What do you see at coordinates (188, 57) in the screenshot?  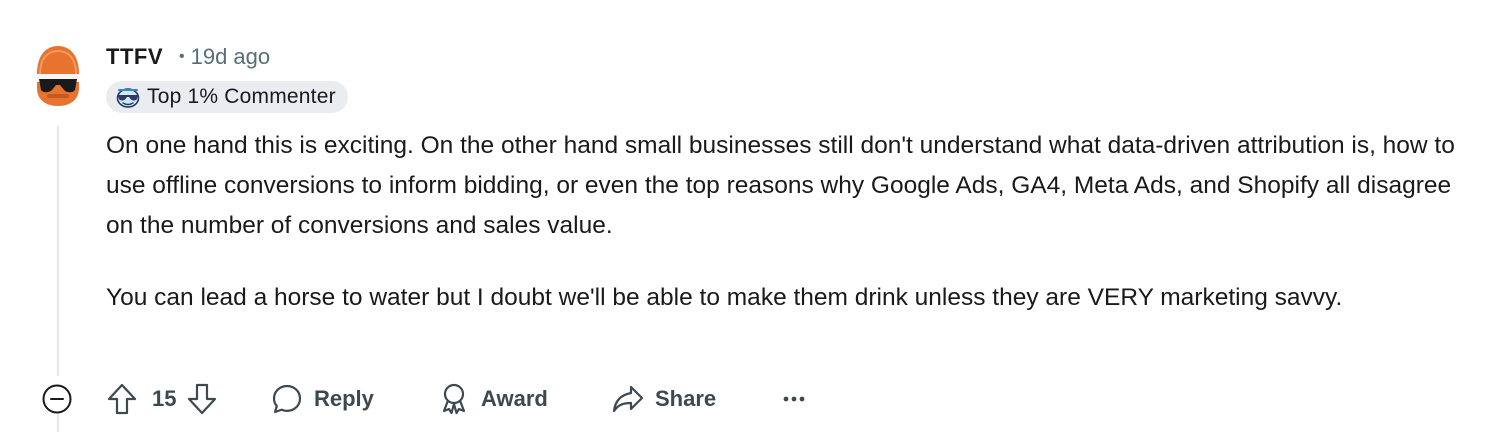 I see `comment-meta: TTFV • 19d ago` at bounding box center [188, 57].